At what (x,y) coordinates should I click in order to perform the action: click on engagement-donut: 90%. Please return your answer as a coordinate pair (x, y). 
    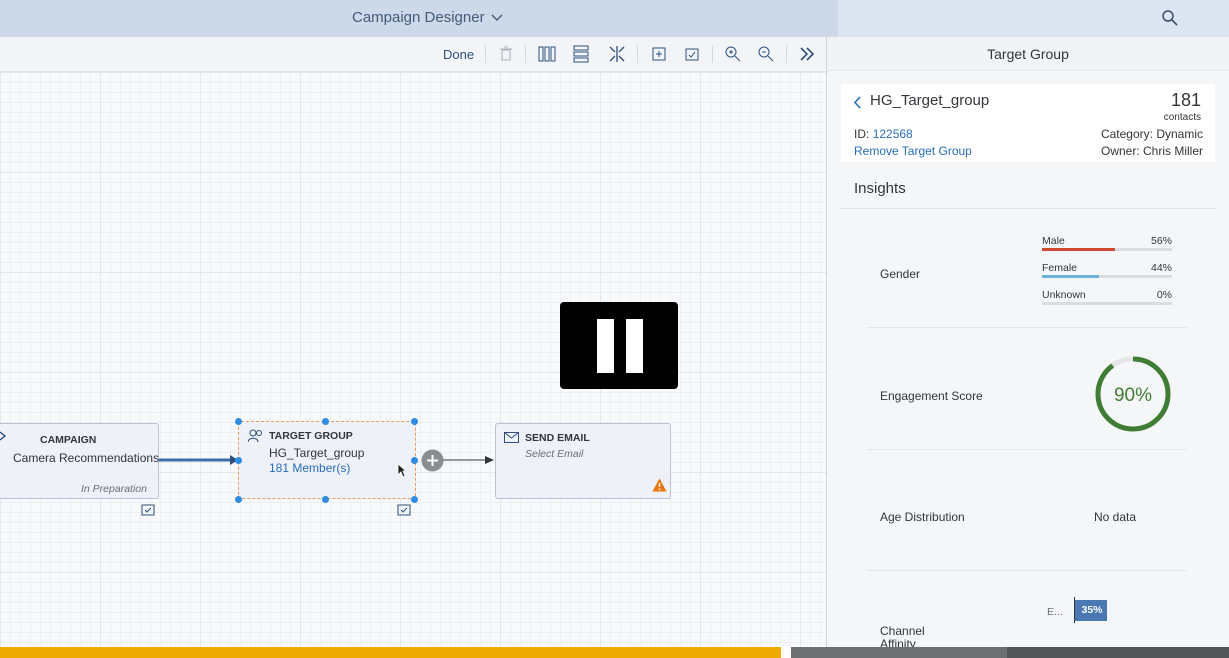
    Looking at the image, I should click on (1133, 394).